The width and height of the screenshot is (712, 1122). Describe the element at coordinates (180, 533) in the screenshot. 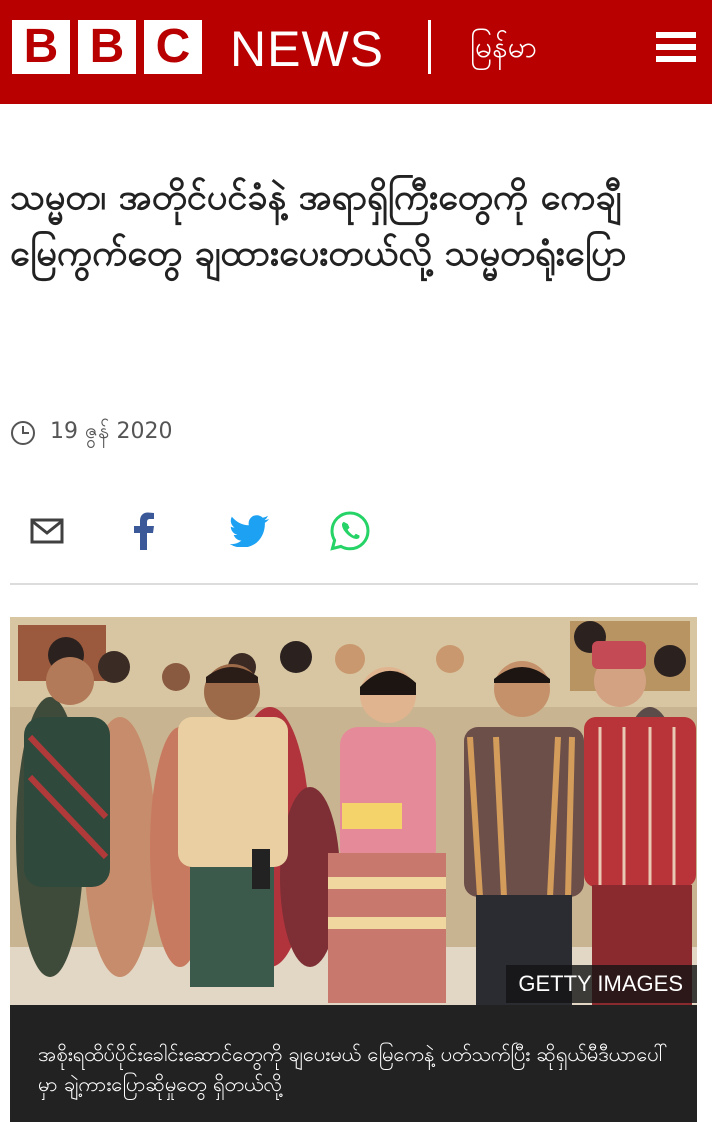

I see `share-facebook-button` at that location.